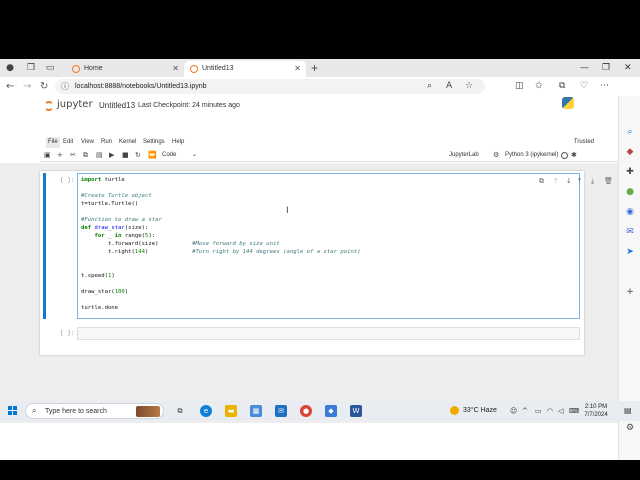 This screenshot has width=640, height=480. What do you see at coordinates (314, 68) in the screenshot?
I see `new-tab-icon: +` at bounding box center [314, 68].